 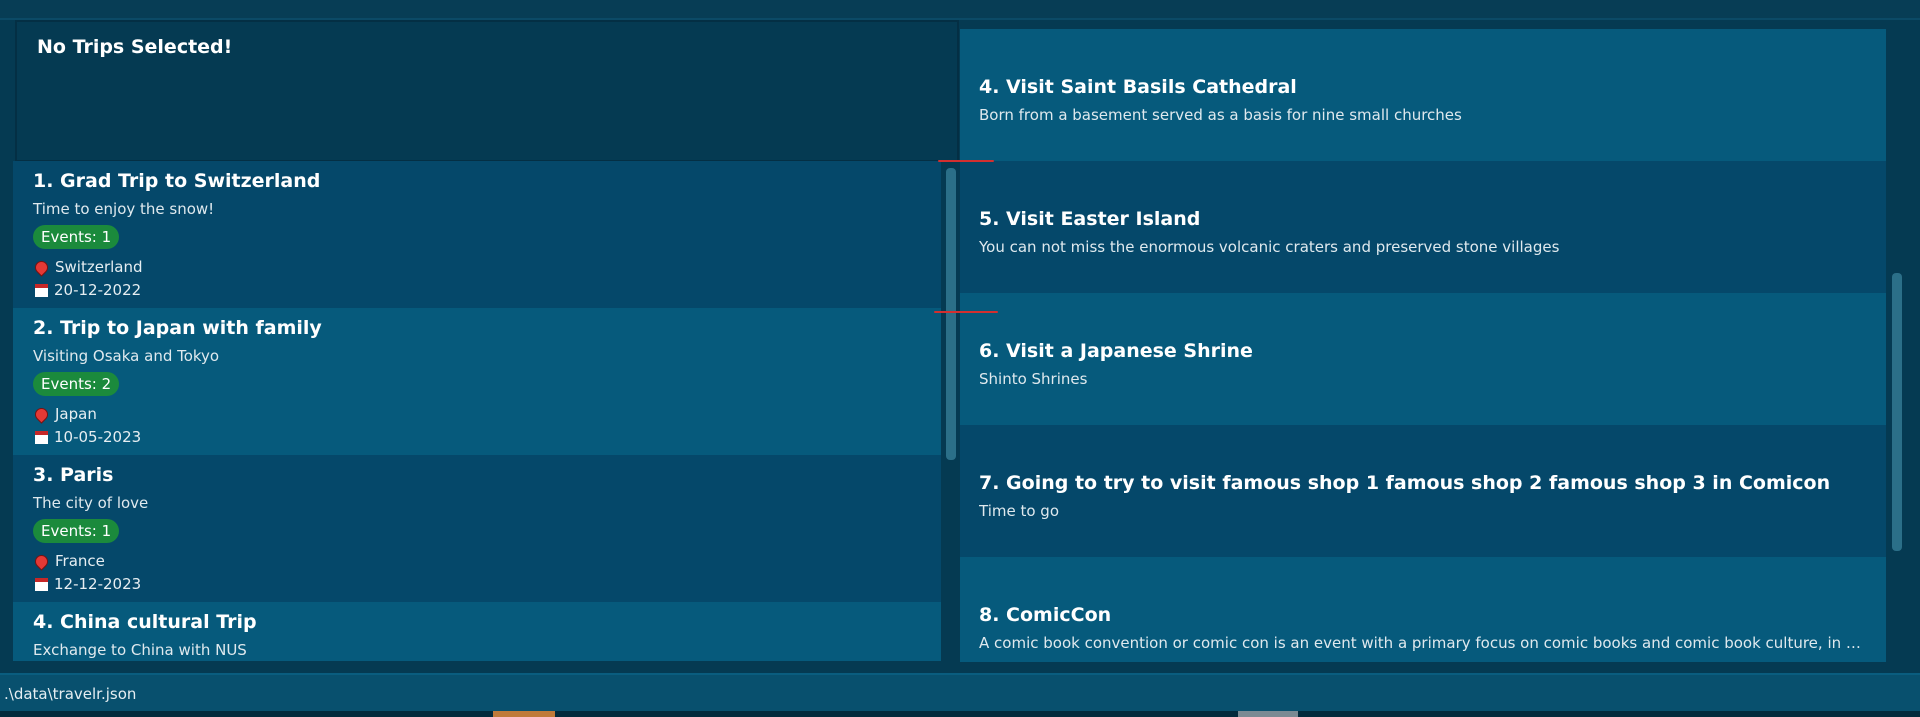 I want to click on trip-location: Japan, so click(x=64, y=414).